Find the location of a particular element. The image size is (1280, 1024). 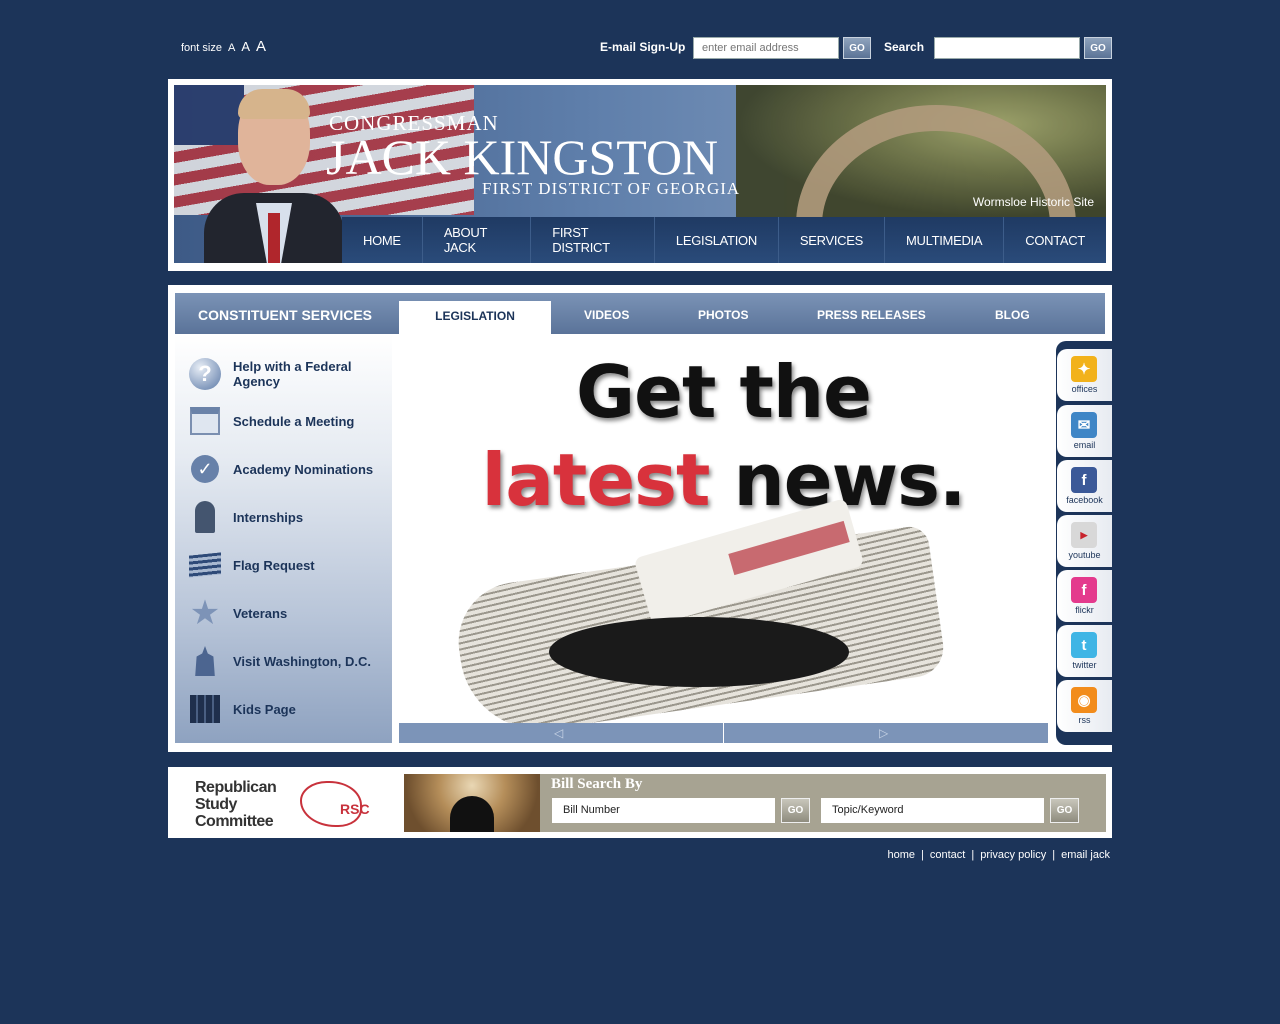

header-name-title: JACK KINGSTON is located at coordinates (522, 157).